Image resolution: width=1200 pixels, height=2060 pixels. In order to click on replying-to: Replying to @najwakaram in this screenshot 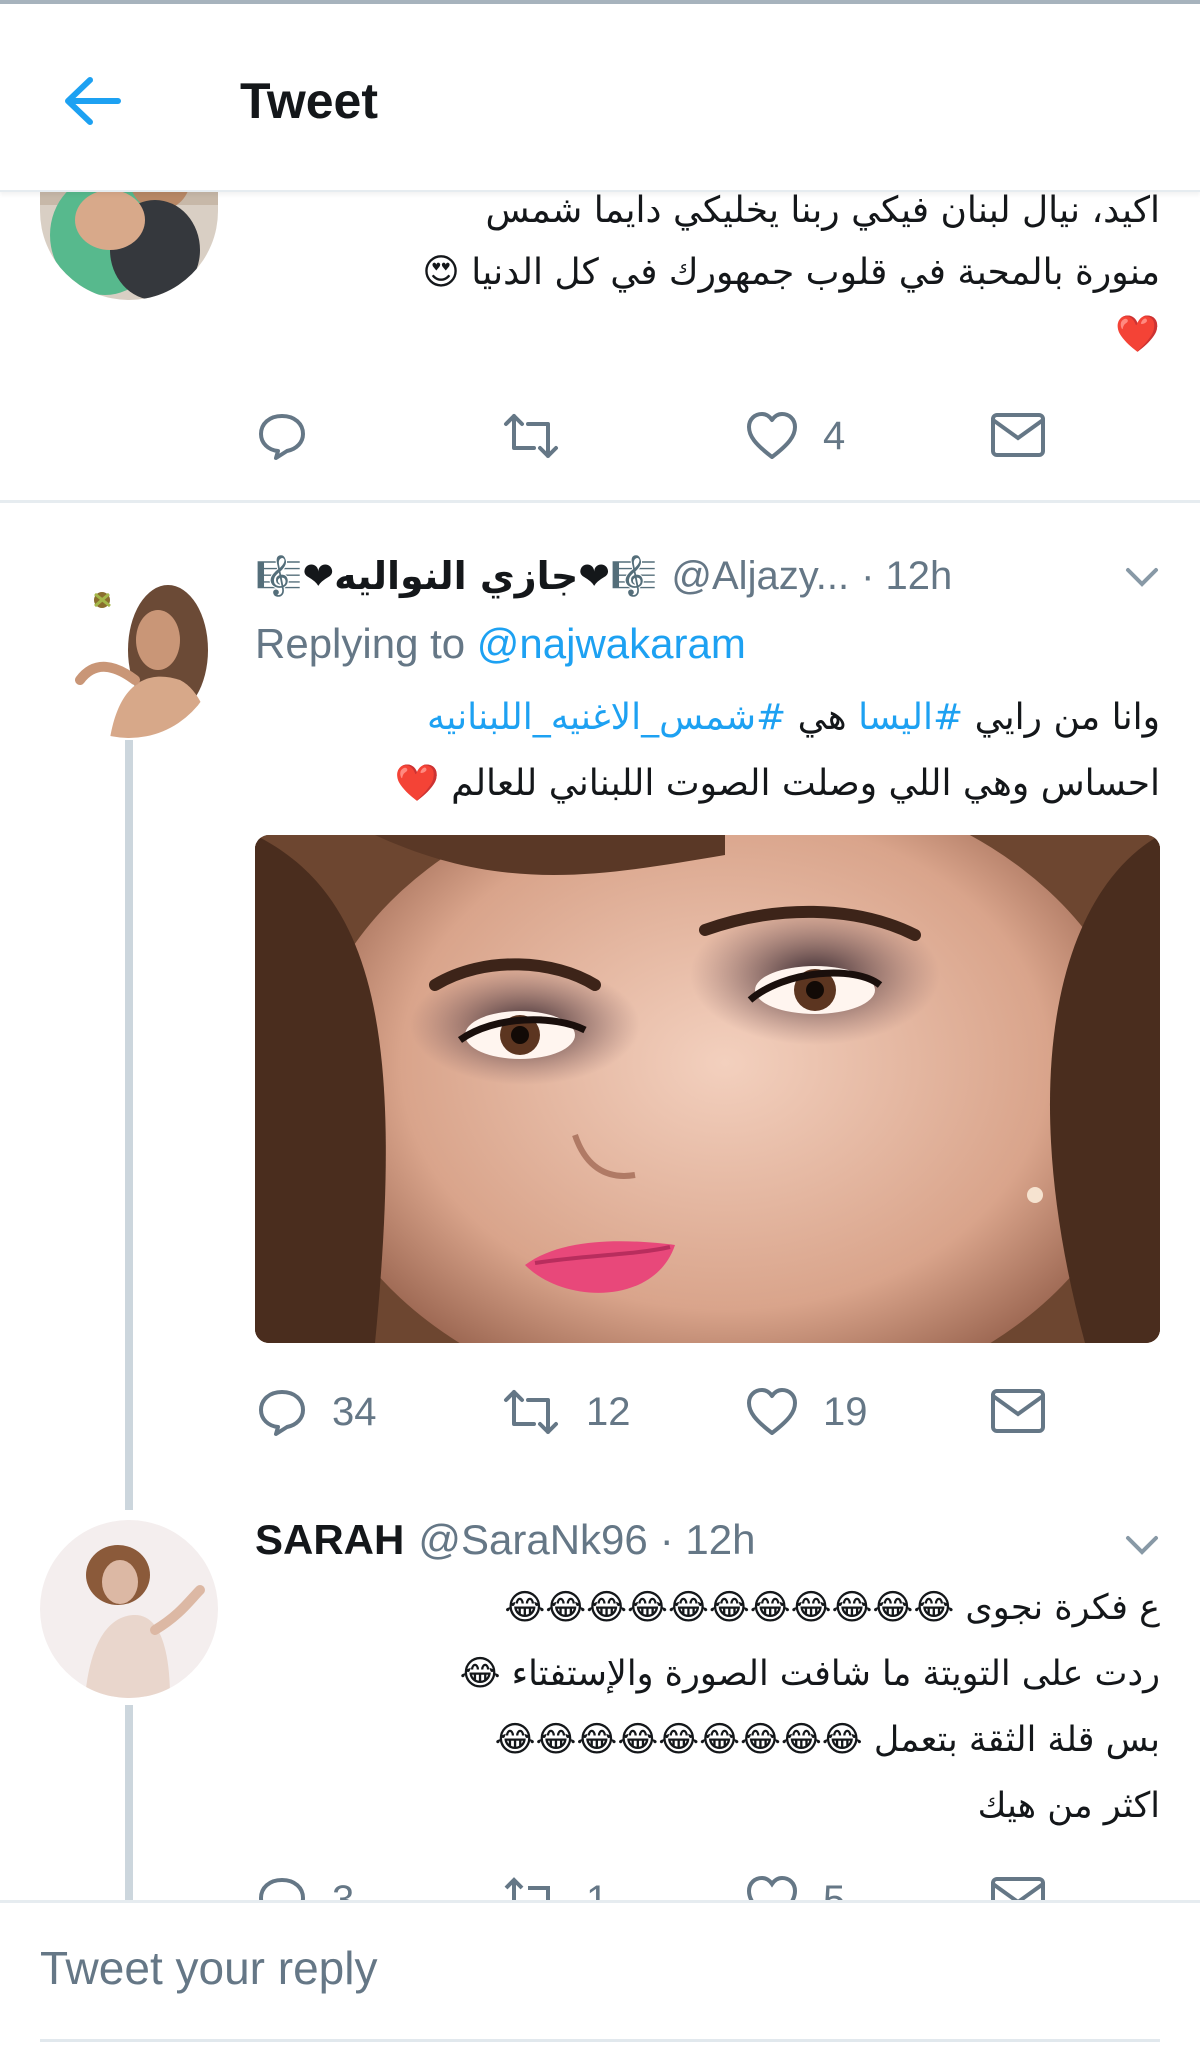, I will do `click(500, 643)`.